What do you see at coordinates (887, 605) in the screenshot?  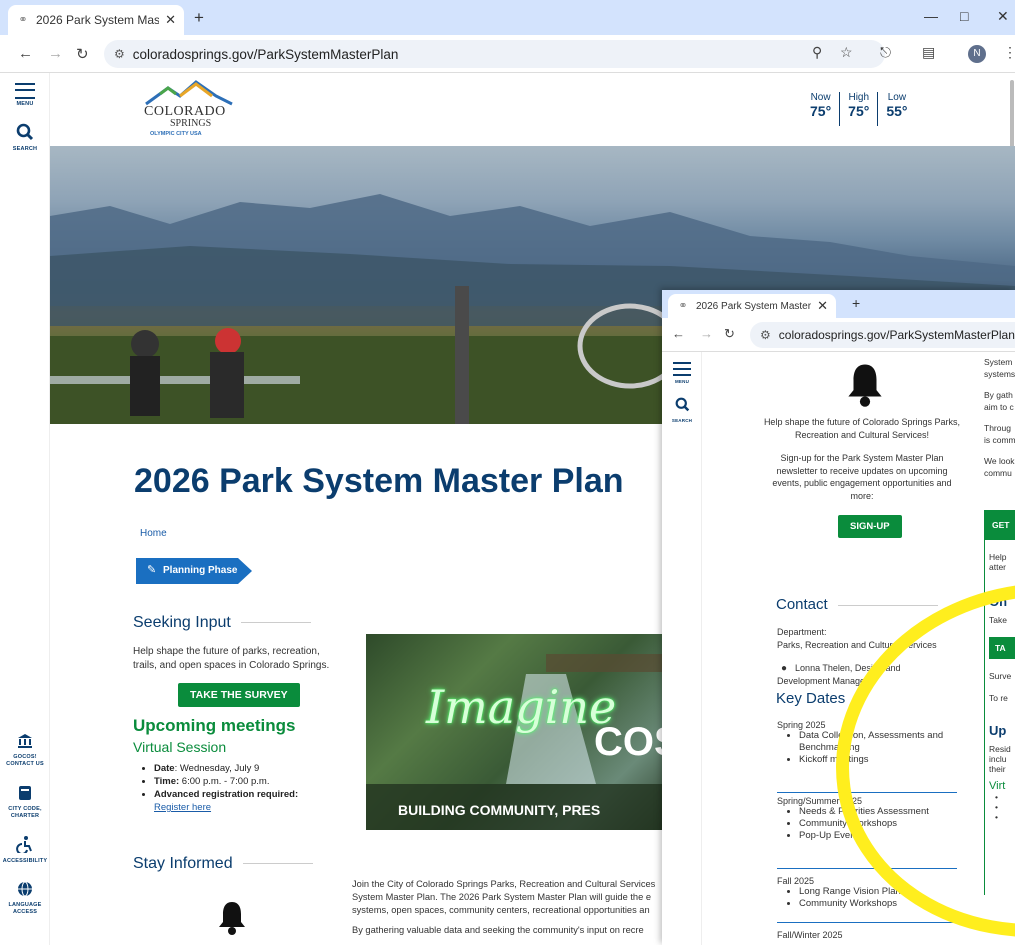 I see `heading-rule` at bounding box center [887, 605].